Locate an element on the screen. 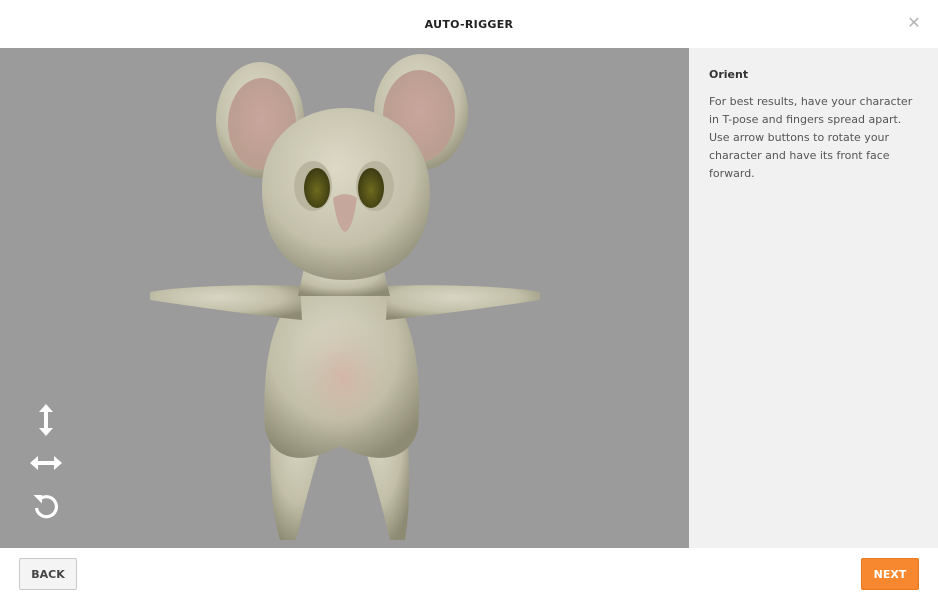 Image resolution: width=938 pixels, height=599 pixels. dialog-footer: BACK NEXT is located at coordinates (469, 573).